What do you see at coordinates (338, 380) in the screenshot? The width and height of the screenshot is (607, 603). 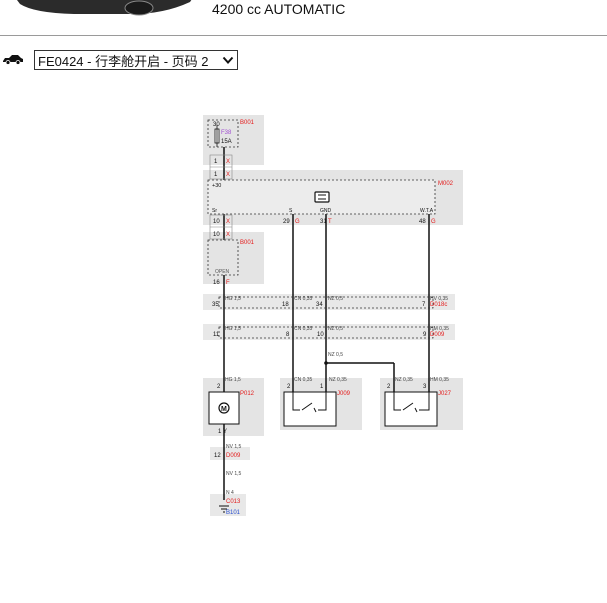 I see `j009-wire-b: NZ 0,35` at bounding box center [338, 380].